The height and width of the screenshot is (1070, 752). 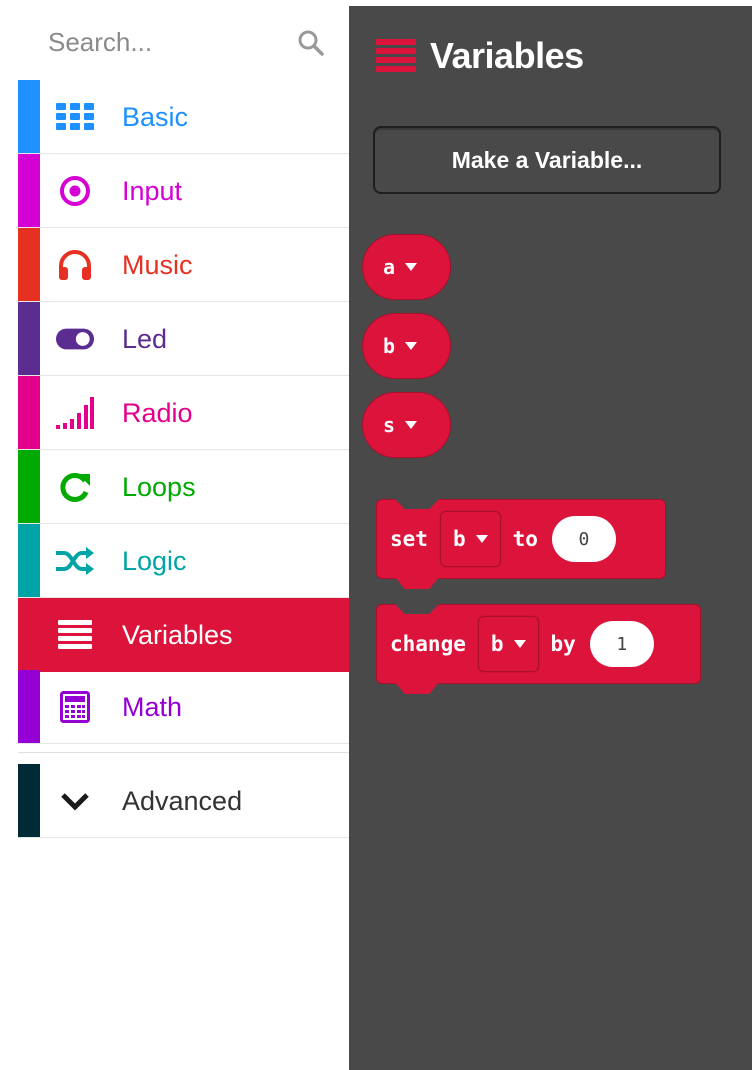 I want to click on block-keyword: change, so click(x=428, y=644).